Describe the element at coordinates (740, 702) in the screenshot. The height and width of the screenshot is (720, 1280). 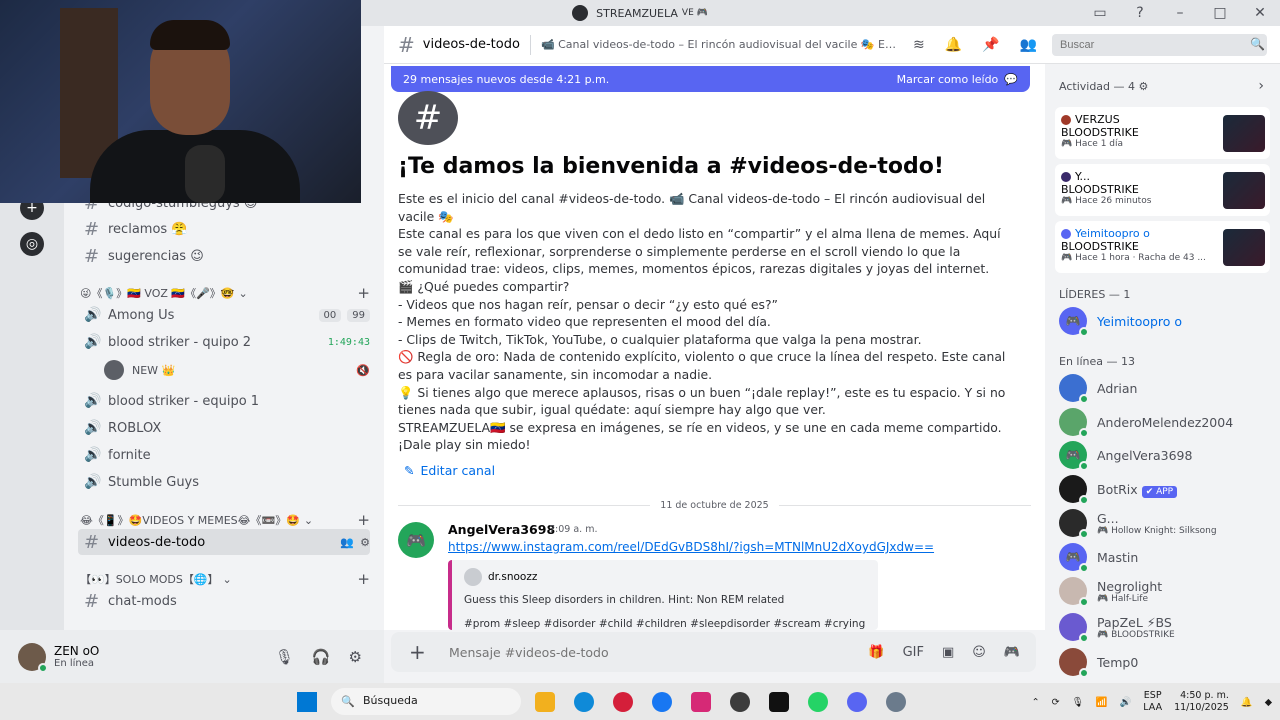
I see `chatgpt-icon` at that location.